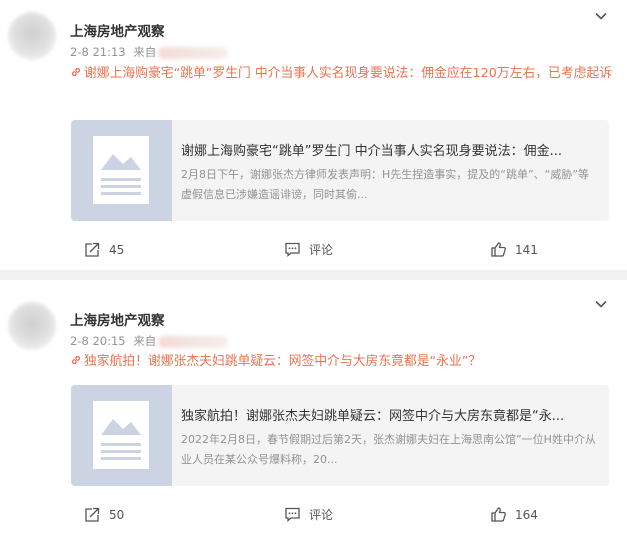 The width and height of the screenshot is (627, 534). I want to click on like-button: 164, so click(514, 514).